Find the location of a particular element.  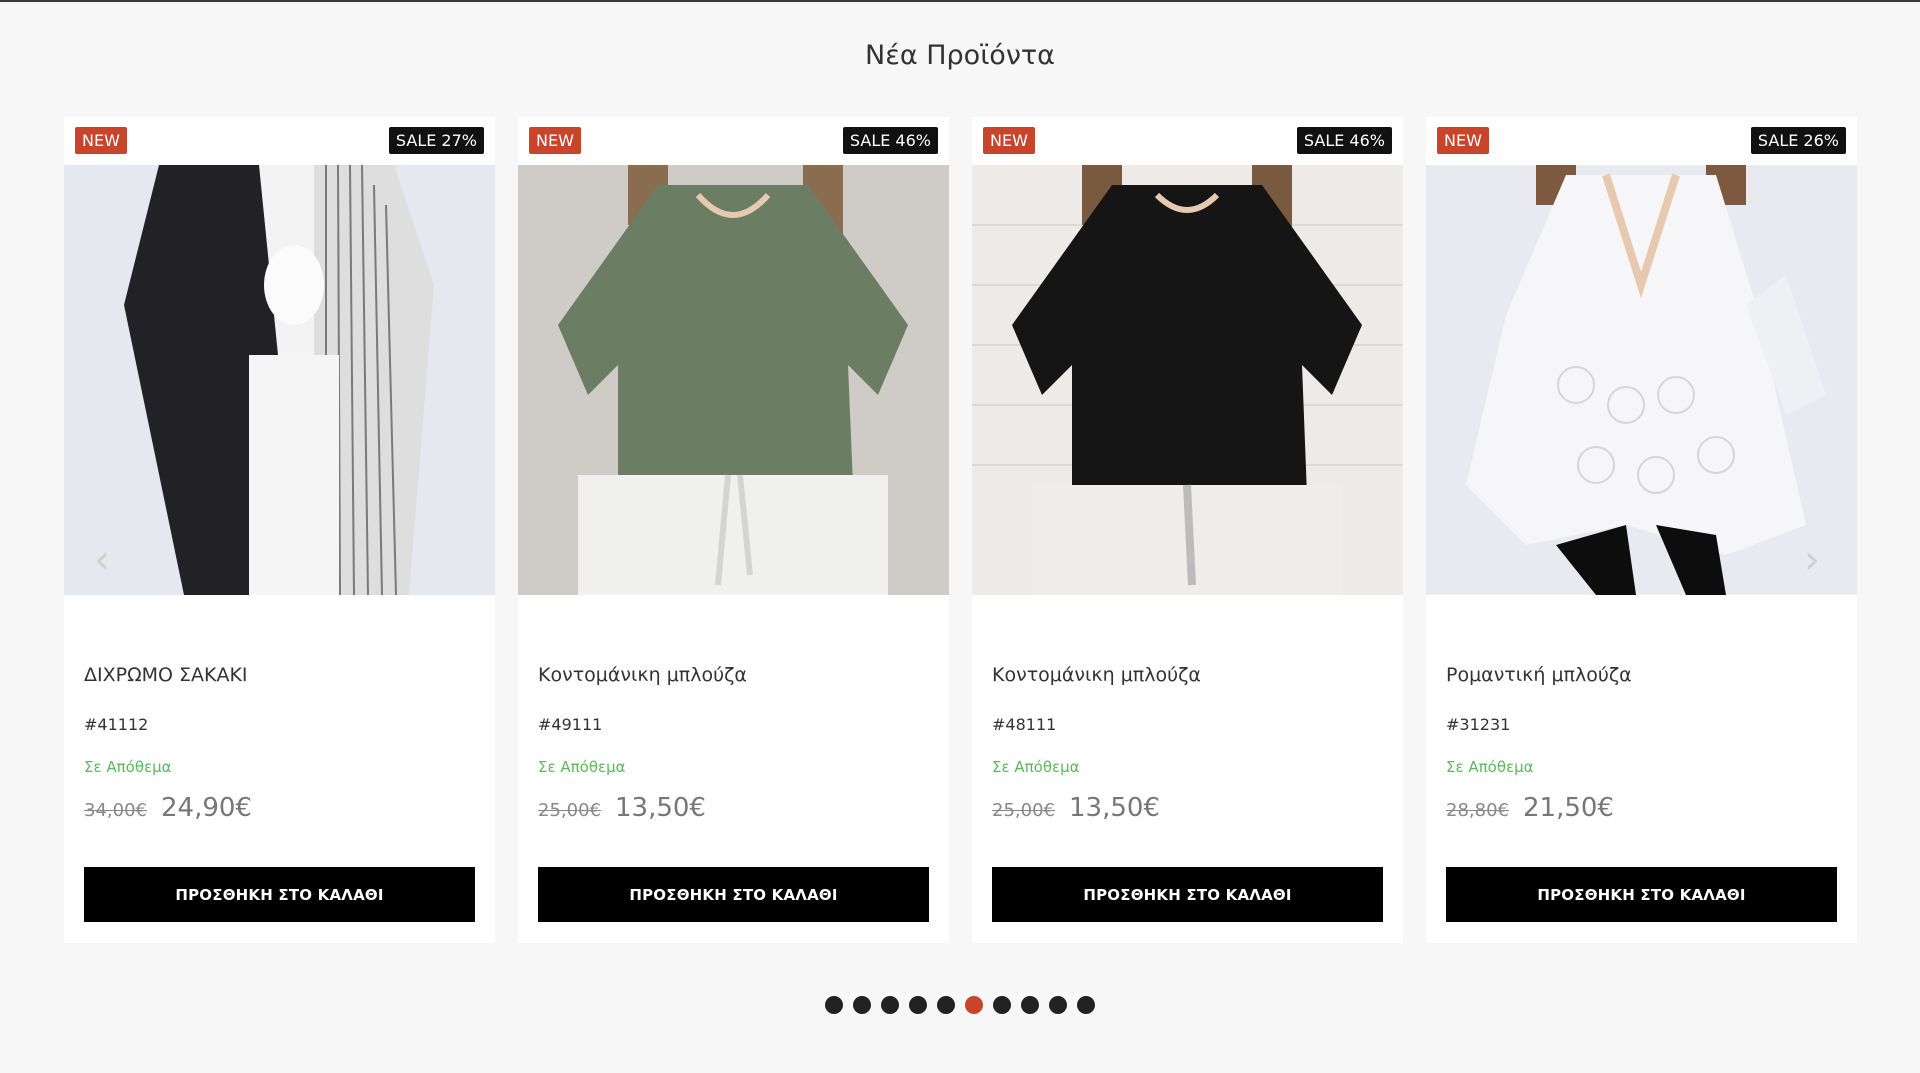

carousel-pagination is located at coordinates (960, 1005).